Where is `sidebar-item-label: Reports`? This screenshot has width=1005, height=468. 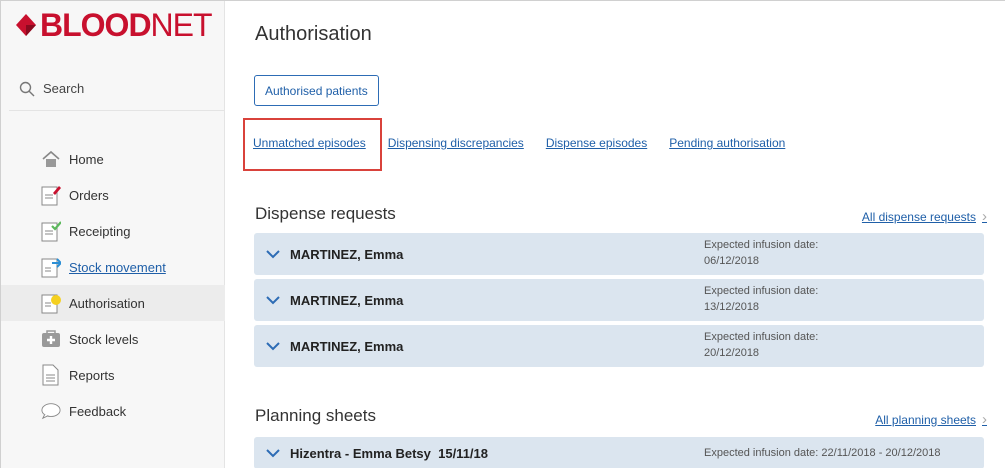 sidebar-item-label: Reports is located at coordinates (92, 375).